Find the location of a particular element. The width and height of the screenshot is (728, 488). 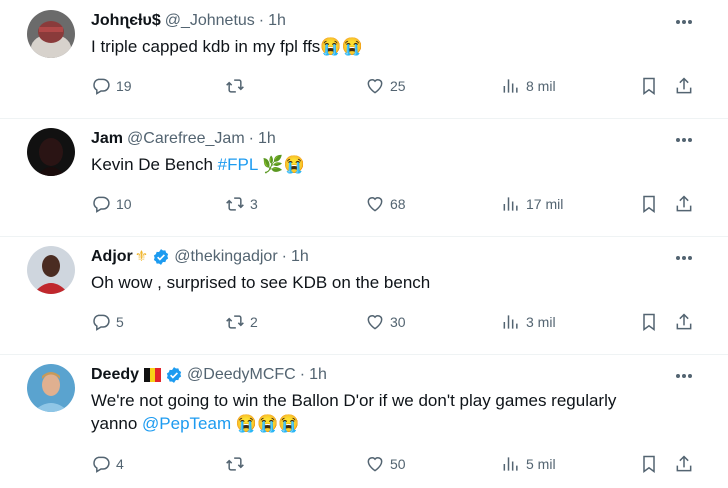

reply-button: 5 is located at coordinates (107, 322).